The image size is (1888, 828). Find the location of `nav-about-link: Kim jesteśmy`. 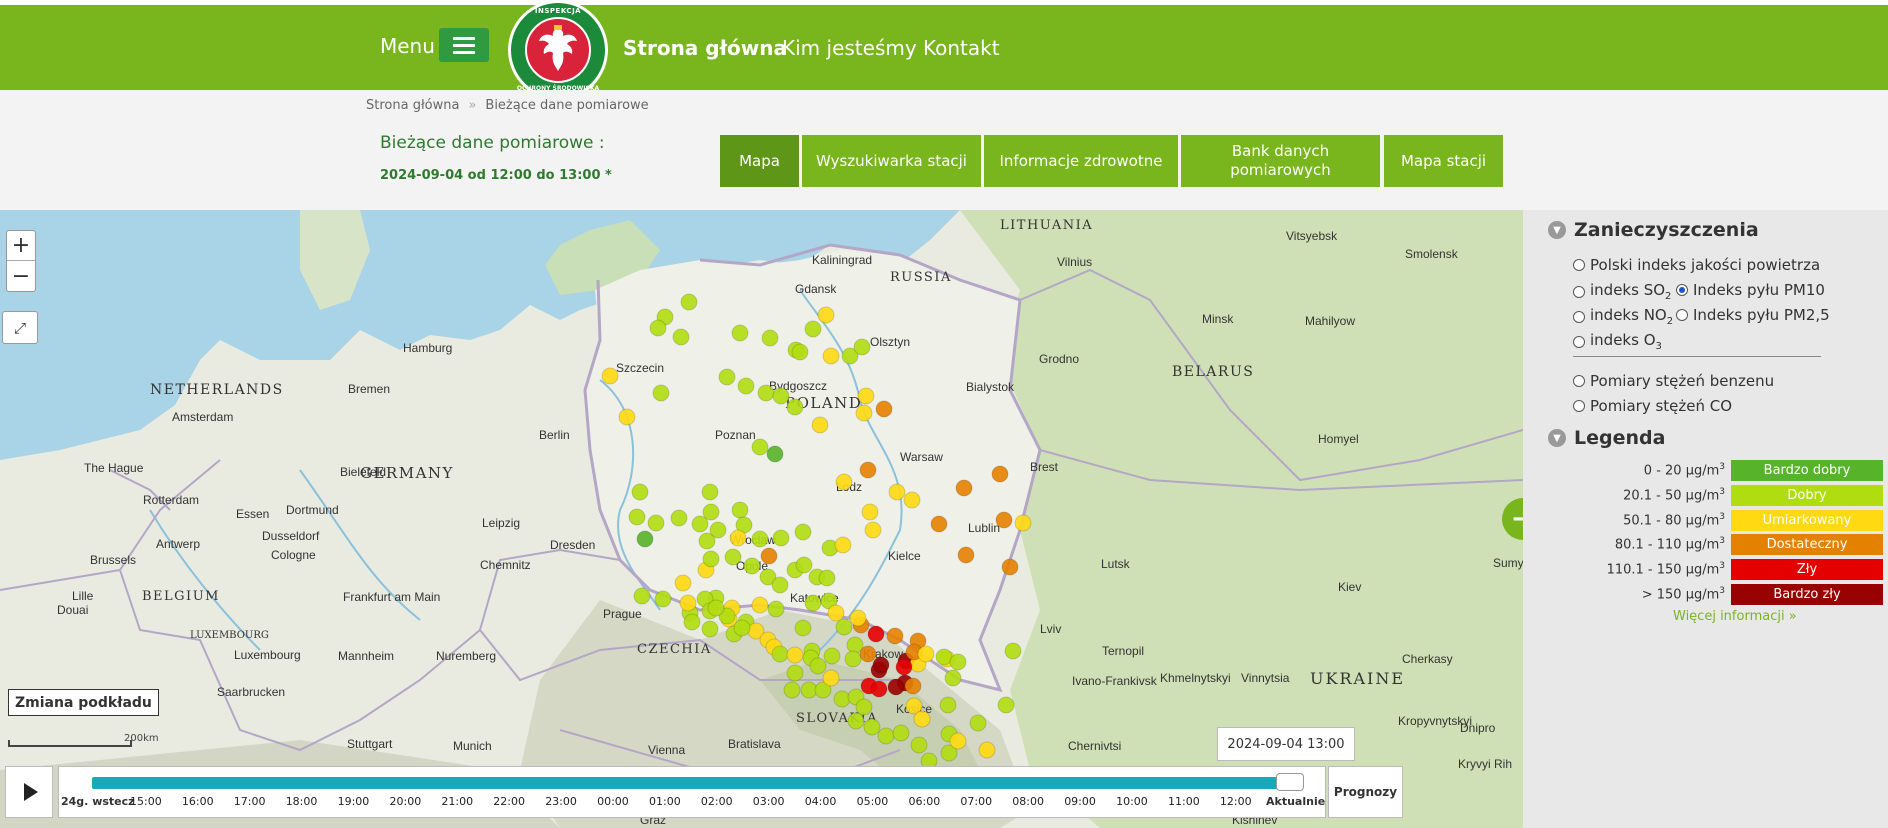

nav-about-link: Kim jesteśmy is located at coordinates (849, 48).